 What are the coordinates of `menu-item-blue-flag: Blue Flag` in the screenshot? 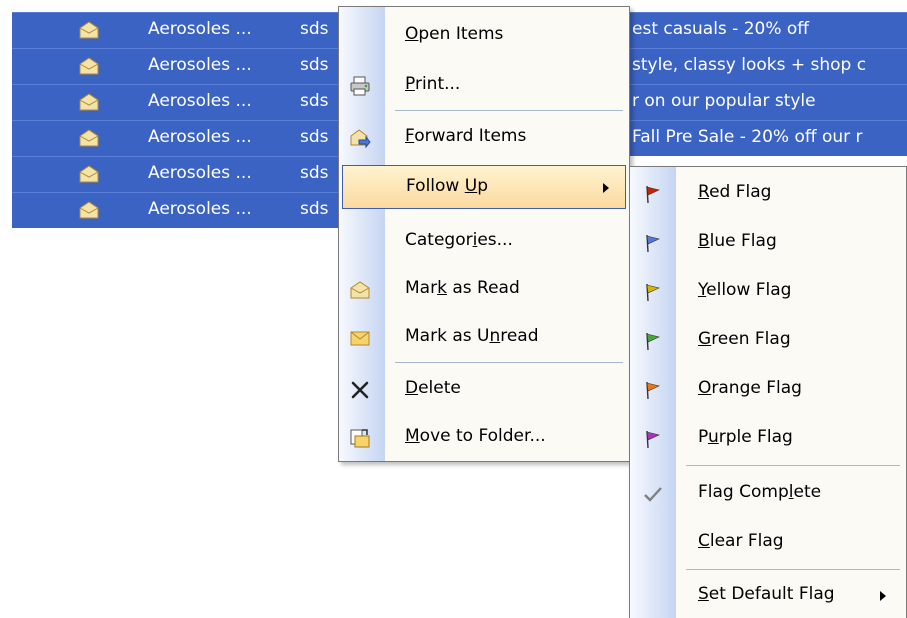 It's located at (768, 242).